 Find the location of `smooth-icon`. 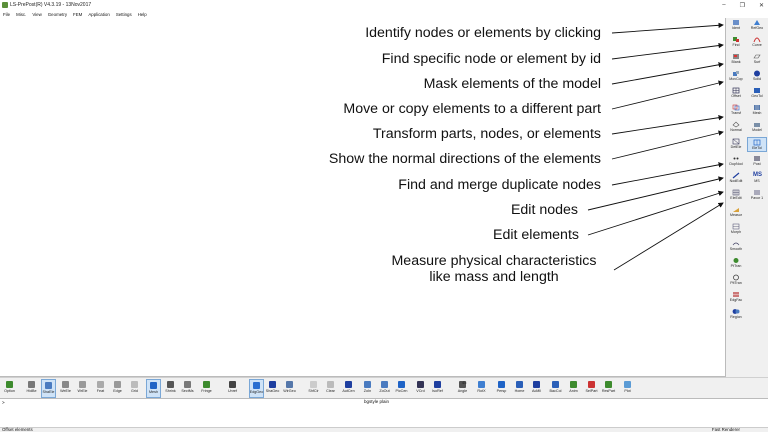

smooth-icon is located at coordinates (736, 244).